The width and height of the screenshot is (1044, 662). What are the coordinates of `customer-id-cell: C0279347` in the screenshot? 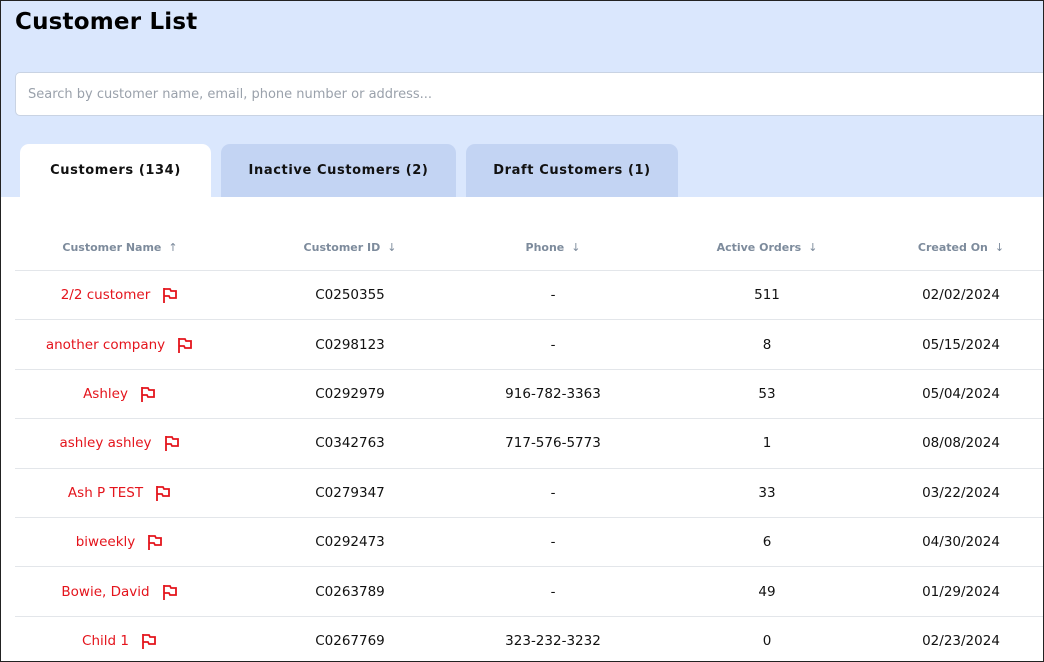 It's located at (350, 492).